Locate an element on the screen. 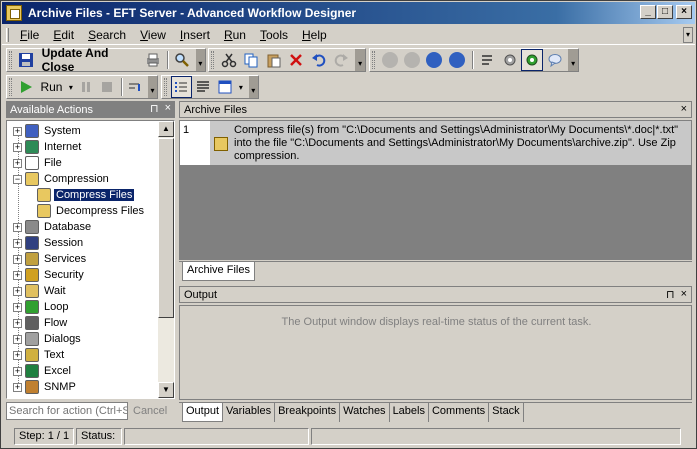 This screenshot has height=449, width=697. move-right-icon is located at coordinates (456, 60).